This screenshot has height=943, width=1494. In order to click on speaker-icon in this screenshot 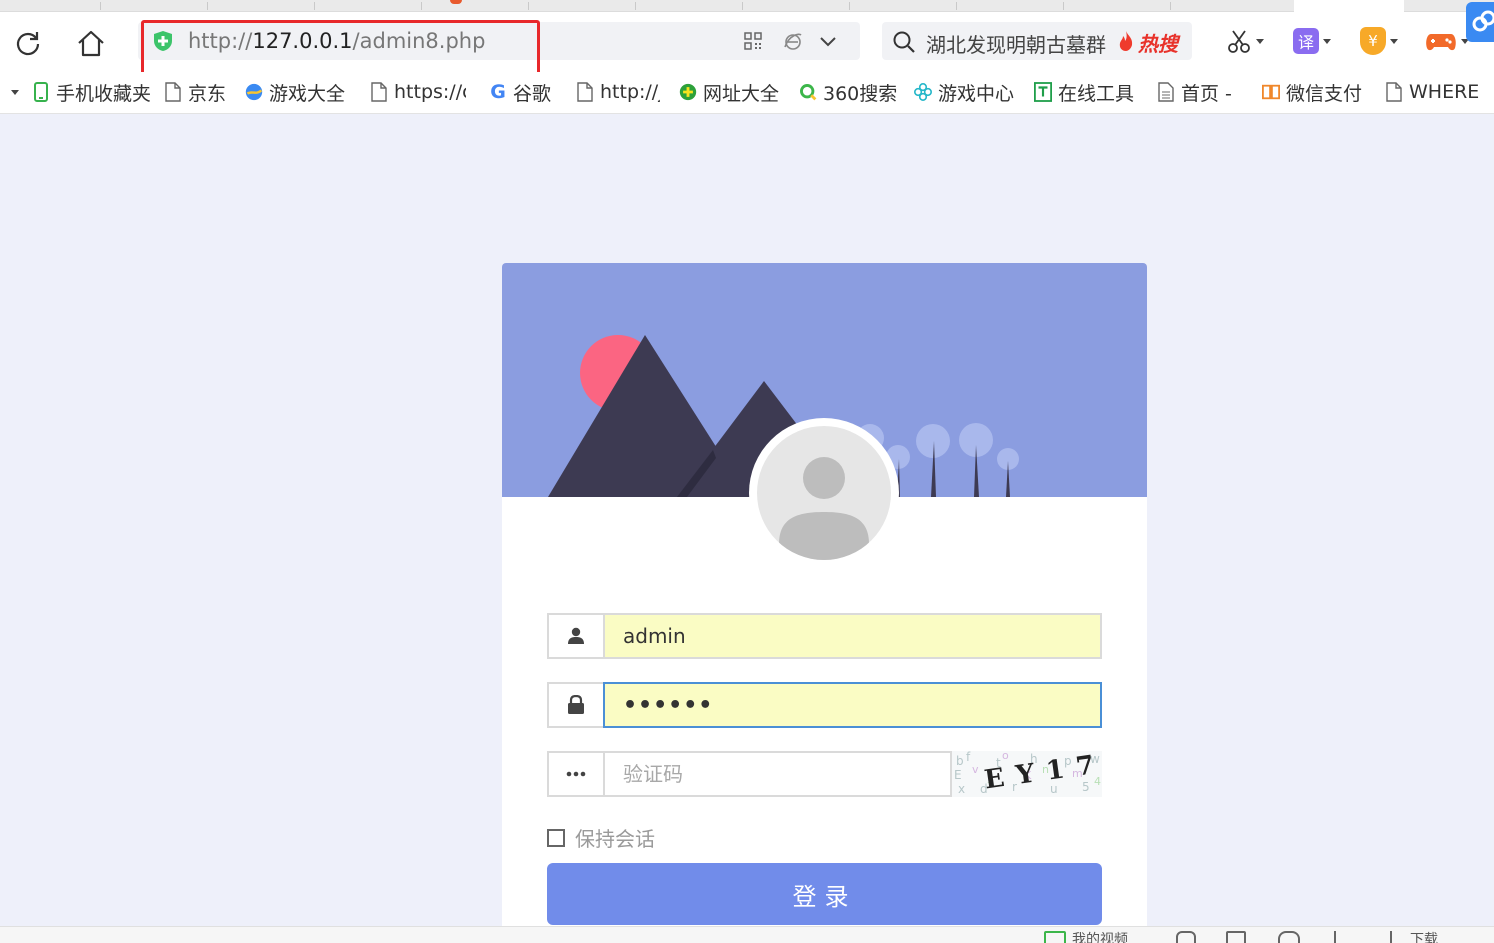, I will do `click(1343, 937)`.